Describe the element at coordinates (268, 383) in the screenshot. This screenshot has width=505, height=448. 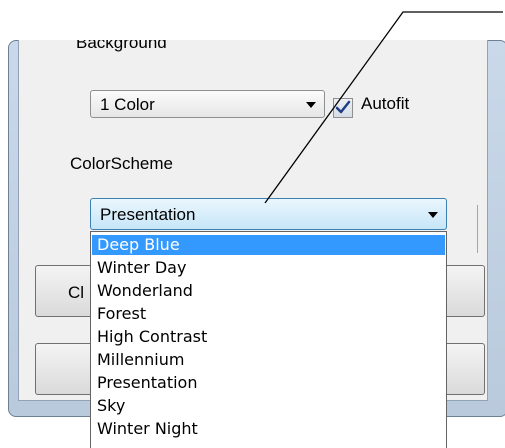
I see `option-presentation: Presentation` at that location.